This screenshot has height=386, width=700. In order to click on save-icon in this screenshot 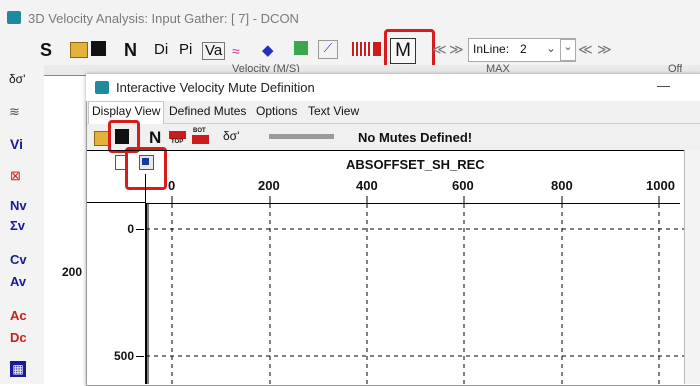, I will do `click(98, 48)`.